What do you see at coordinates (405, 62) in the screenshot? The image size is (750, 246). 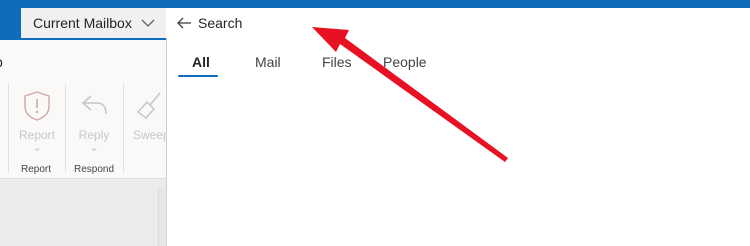 I see `tab-people: People` at bounding box center [405, 62].